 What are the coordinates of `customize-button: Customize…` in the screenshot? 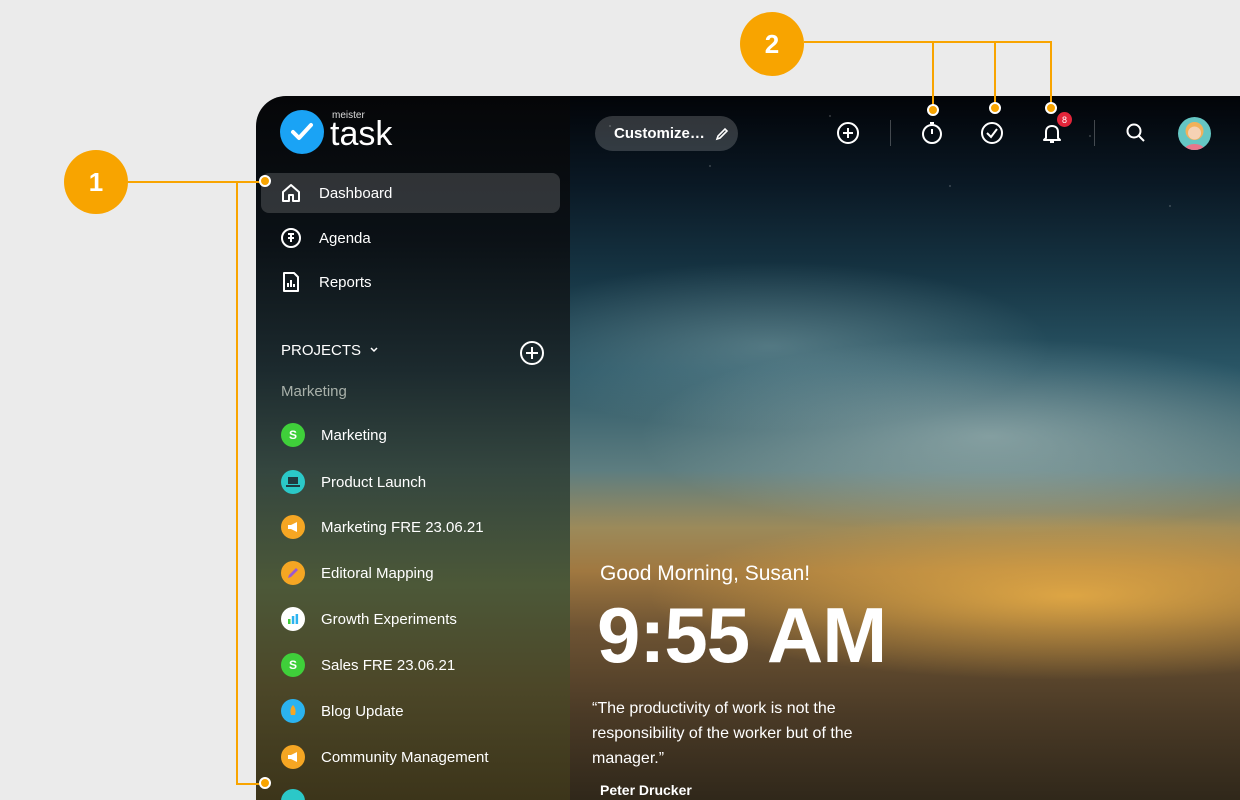 It's located at (666, 133).